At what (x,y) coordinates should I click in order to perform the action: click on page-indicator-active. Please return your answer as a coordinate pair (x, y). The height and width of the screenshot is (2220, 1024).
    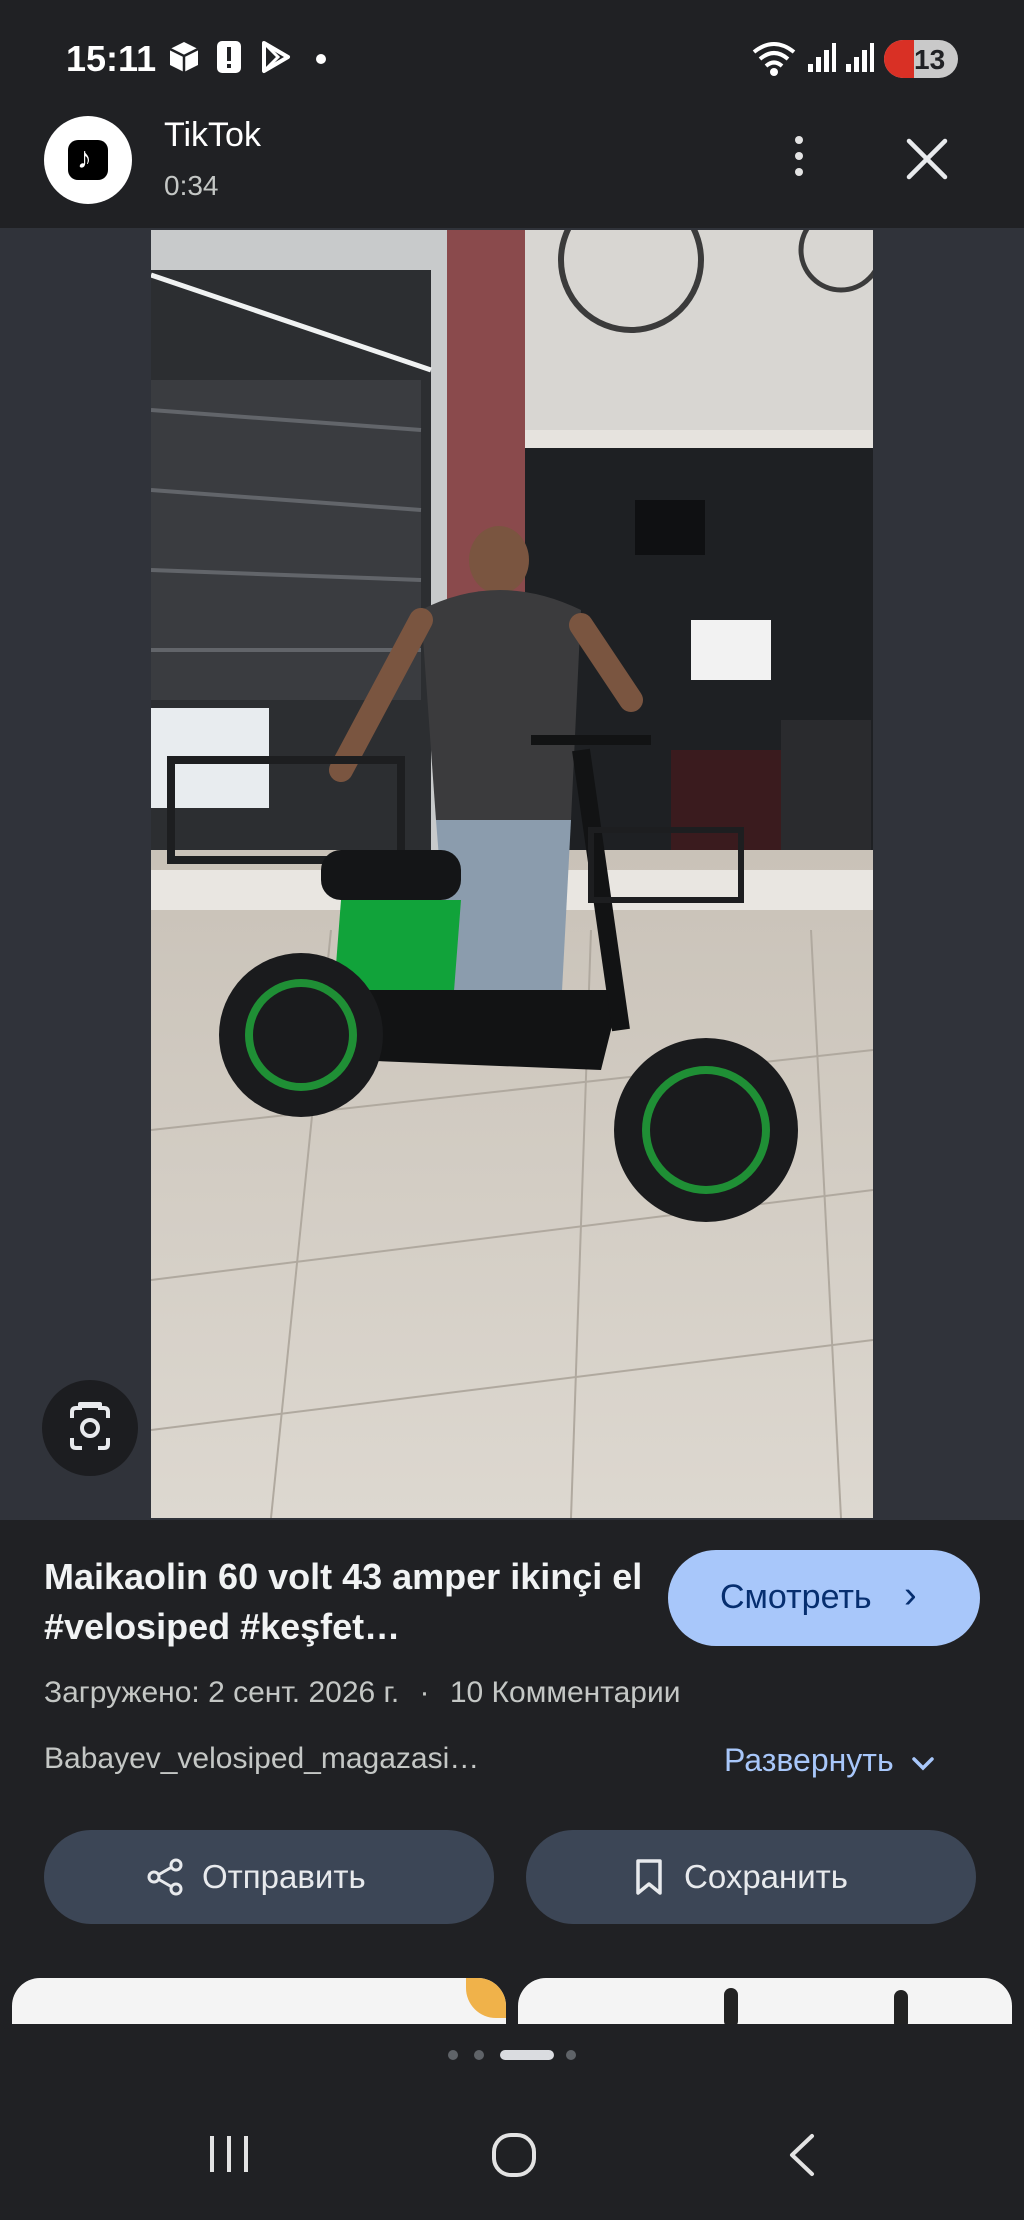
    Looking at the image, I should click on (527, 2055).